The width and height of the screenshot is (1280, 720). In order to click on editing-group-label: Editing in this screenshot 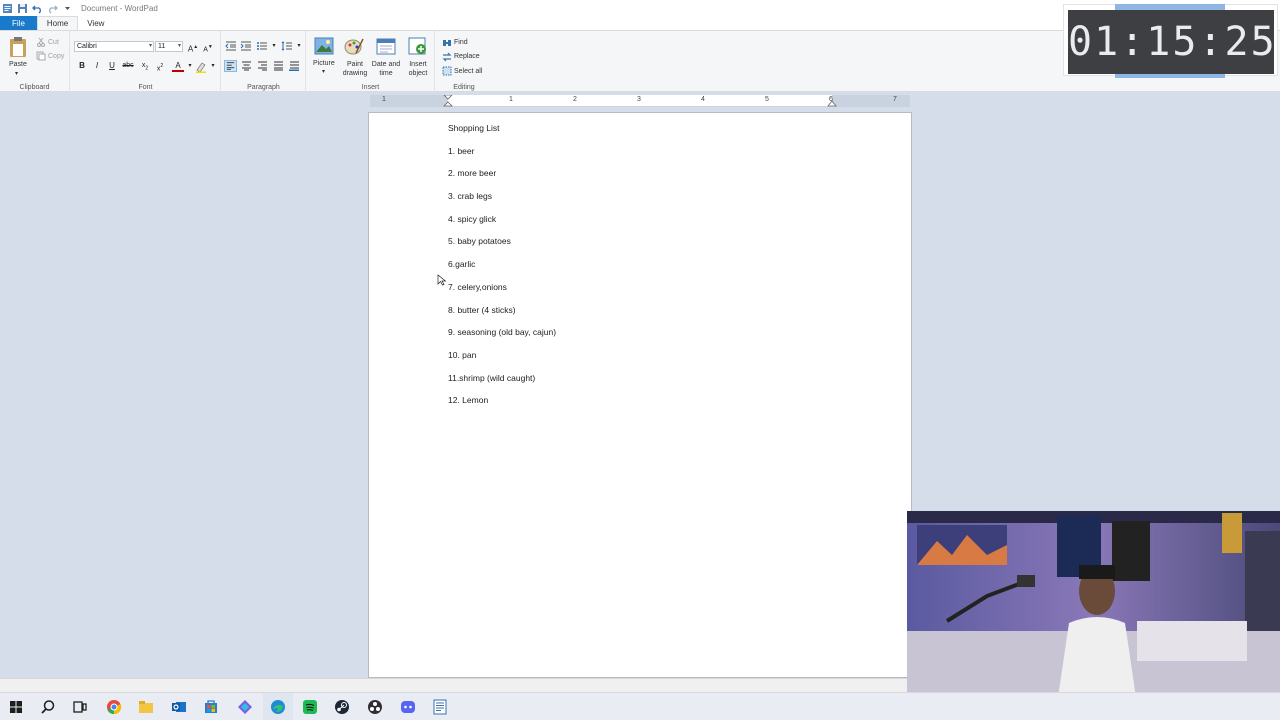, I will do `click(464, 87)`.